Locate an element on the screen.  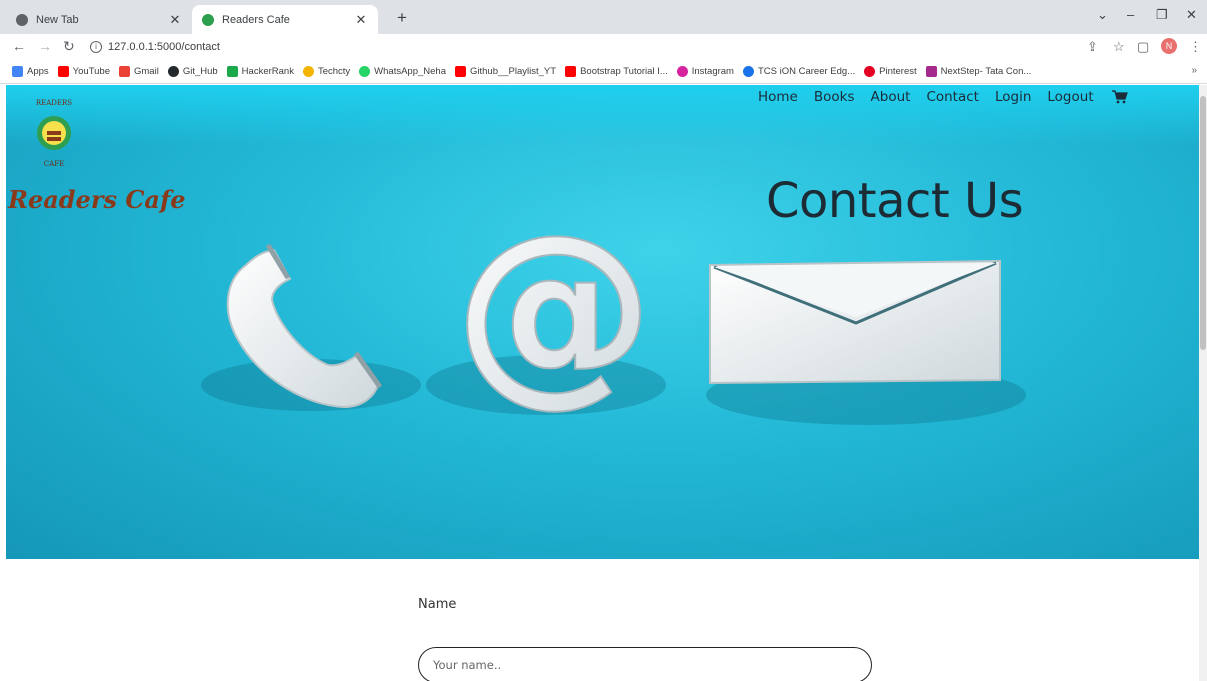
github-icon is located at coordinates (173, 71).